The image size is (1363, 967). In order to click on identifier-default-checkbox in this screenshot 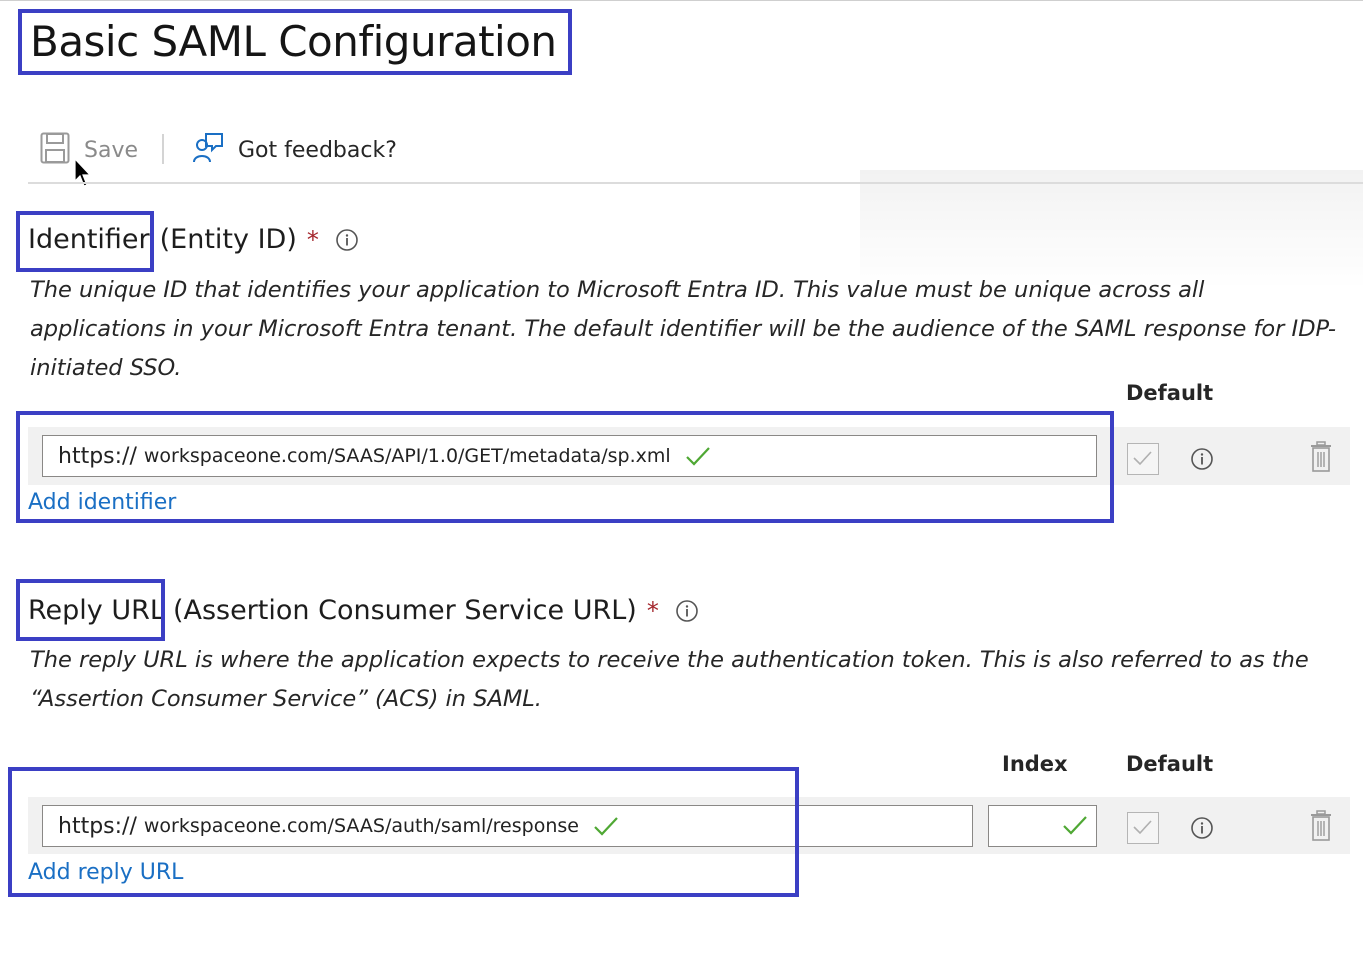, I will do `click(1143, 459)`.